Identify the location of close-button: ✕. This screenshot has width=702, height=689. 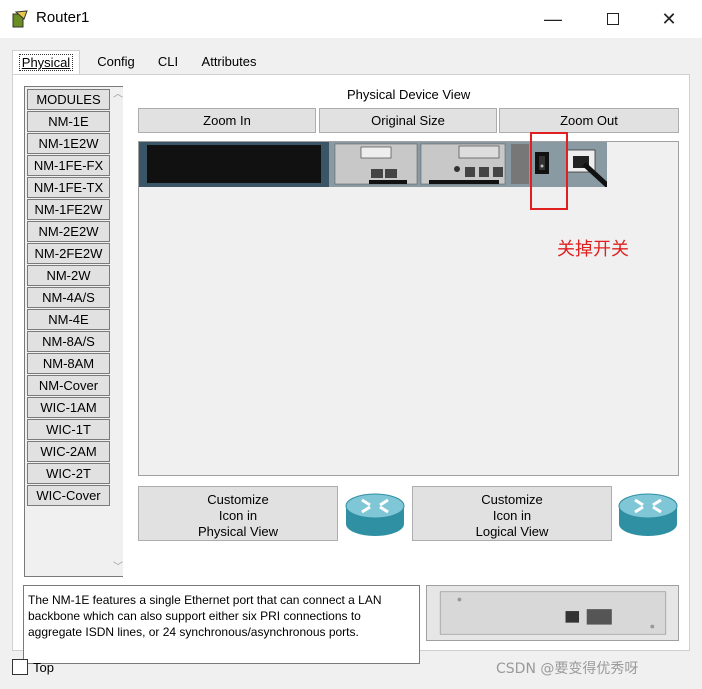
(669, 19).